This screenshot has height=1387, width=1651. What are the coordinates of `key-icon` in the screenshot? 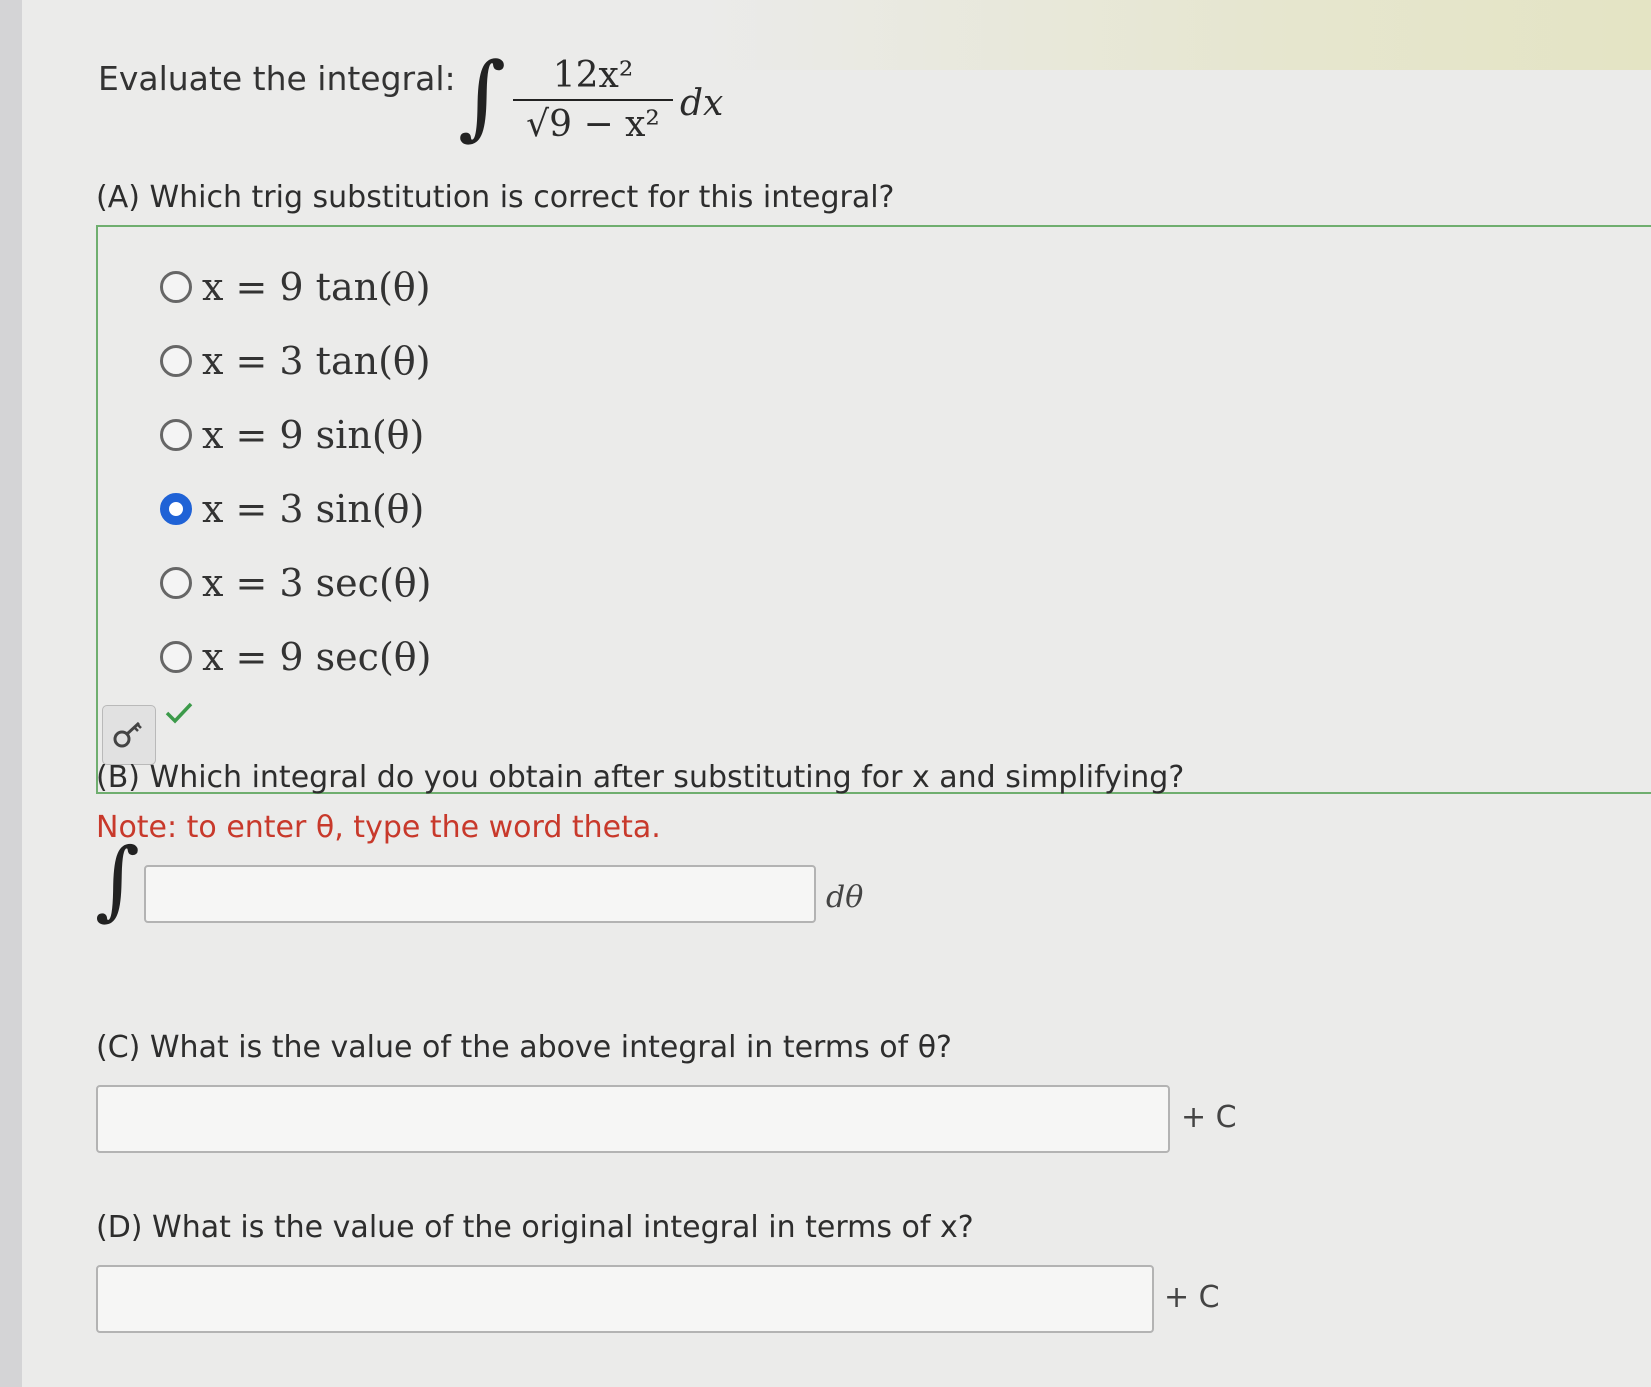 It's located at (127, 734).